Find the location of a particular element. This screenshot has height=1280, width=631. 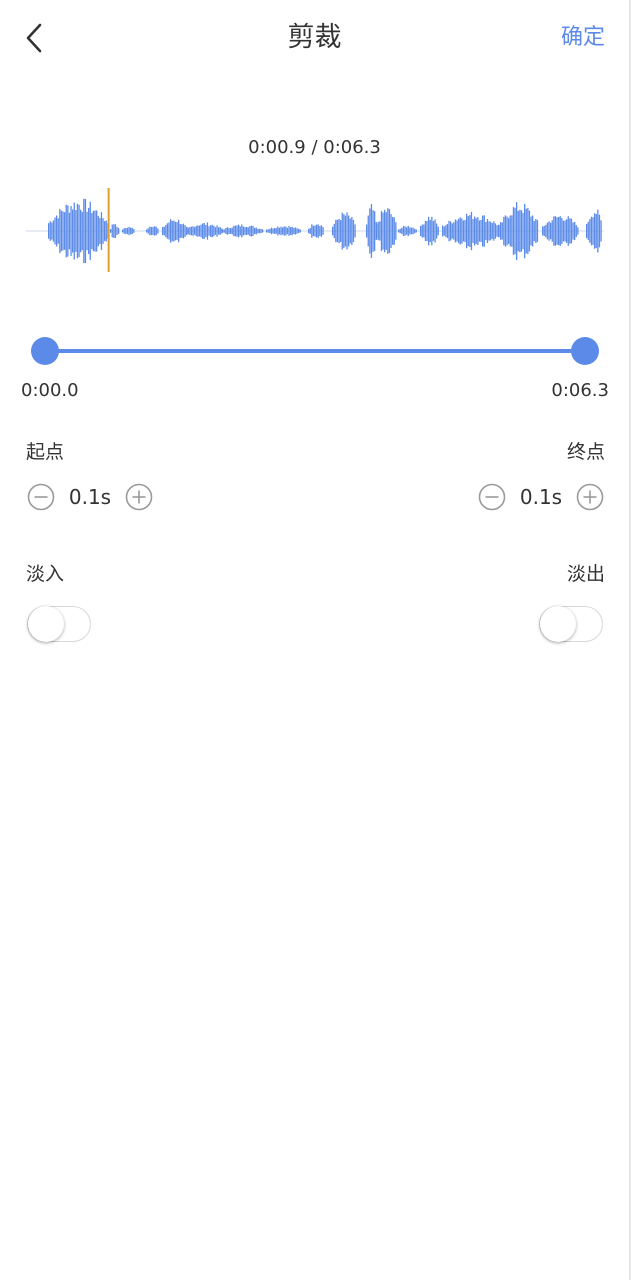

trim-range-track is located at coordinates (315, 351).